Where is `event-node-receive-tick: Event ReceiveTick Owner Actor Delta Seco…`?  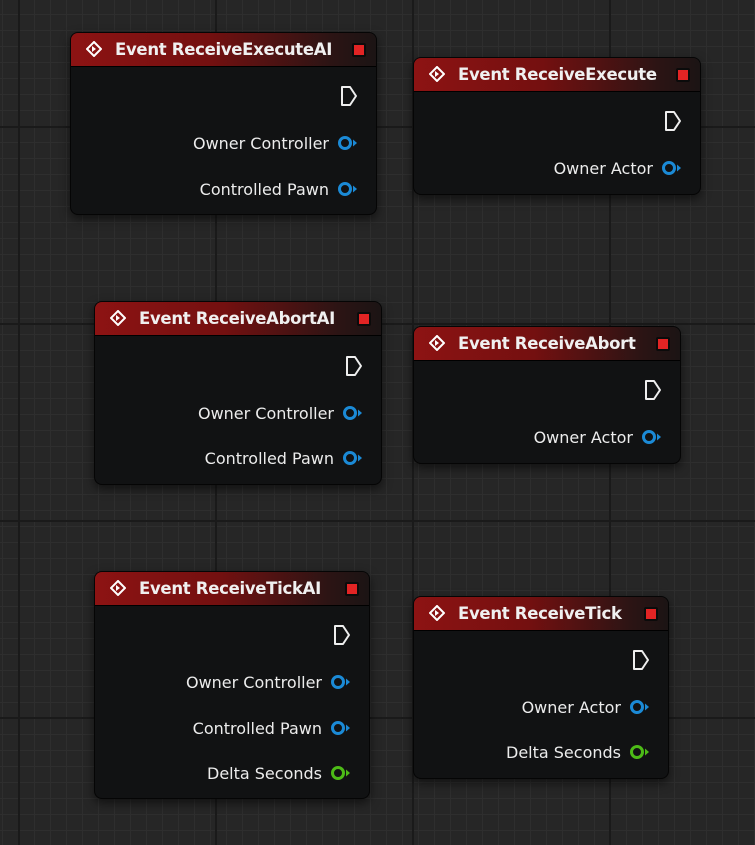 event-node-receive-tick: Event ReceiveTick Owner Actor Delta Seco… is located at coordinates (541, 687).